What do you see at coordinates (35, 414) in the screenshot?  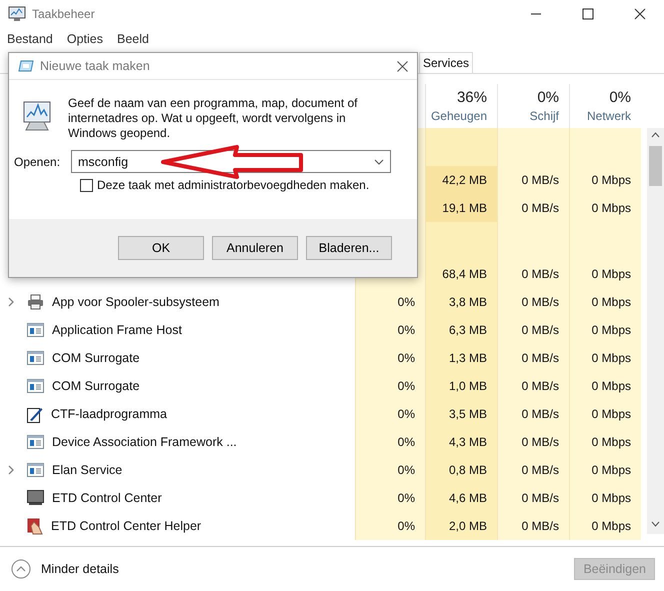 I see `pen-icon` at bounding box center [35, 414].